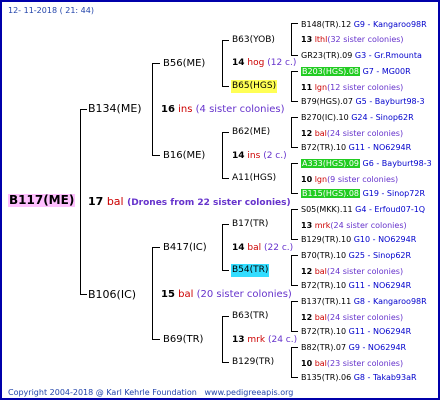 The height and width of the screenshot is (400, 440). I want to click on gen2-queen: B16(ME), so click(184, 155).